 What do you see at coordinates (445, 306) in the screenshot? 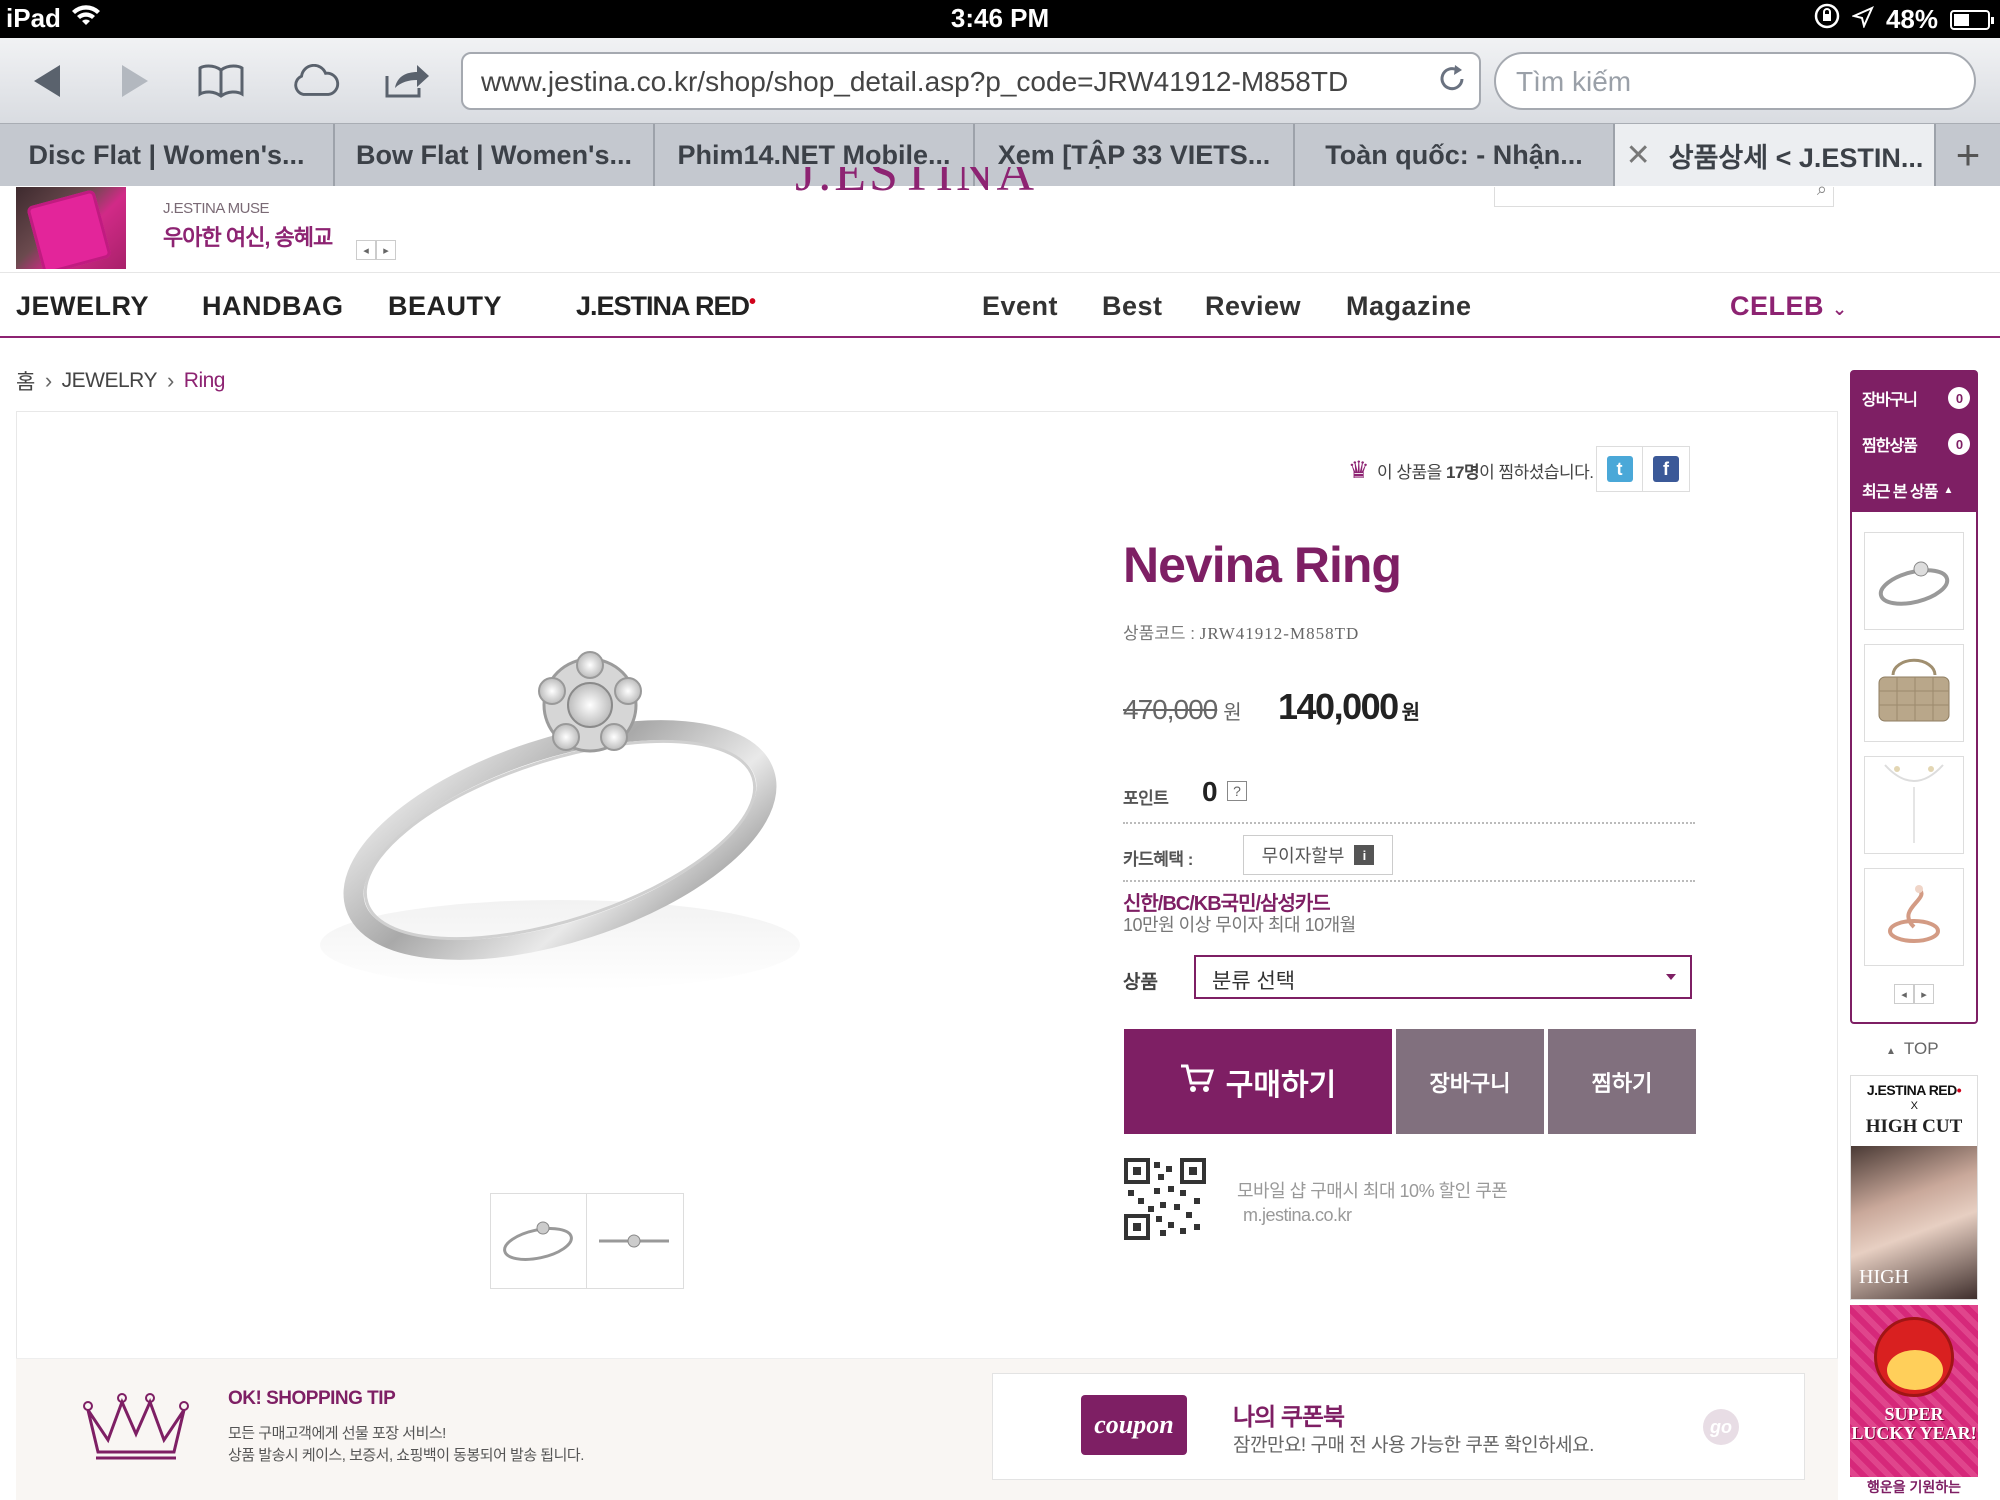
I see `nav-beauty: BEAUTY` at bounding box center [445, 306].